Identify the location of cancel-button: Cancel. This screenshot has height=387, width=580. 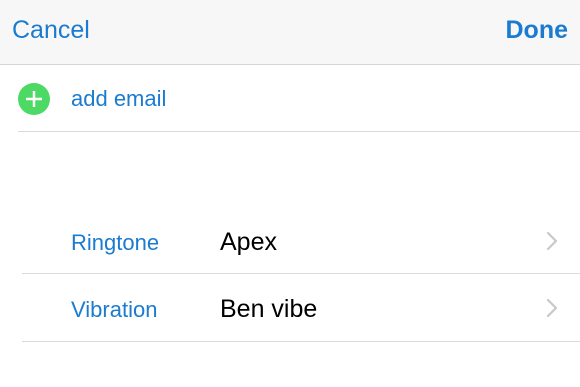
(51, 30).